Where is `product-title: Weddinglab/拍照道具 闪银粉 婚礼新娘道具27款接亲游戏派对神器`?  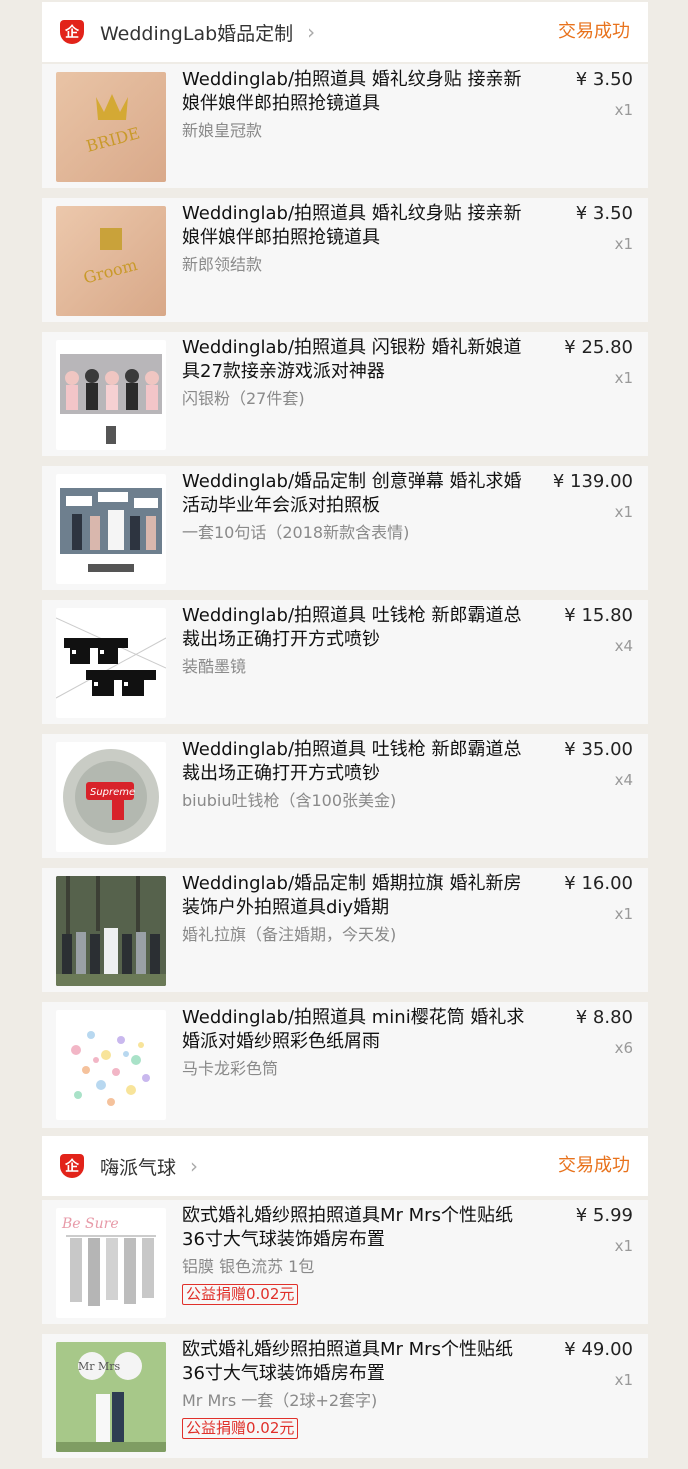 product-title: Weddinglab/拍照道具 闪银粉 婚礼新娘道具27款接亲游戏派对神器 is located at coordinates (354, 360).